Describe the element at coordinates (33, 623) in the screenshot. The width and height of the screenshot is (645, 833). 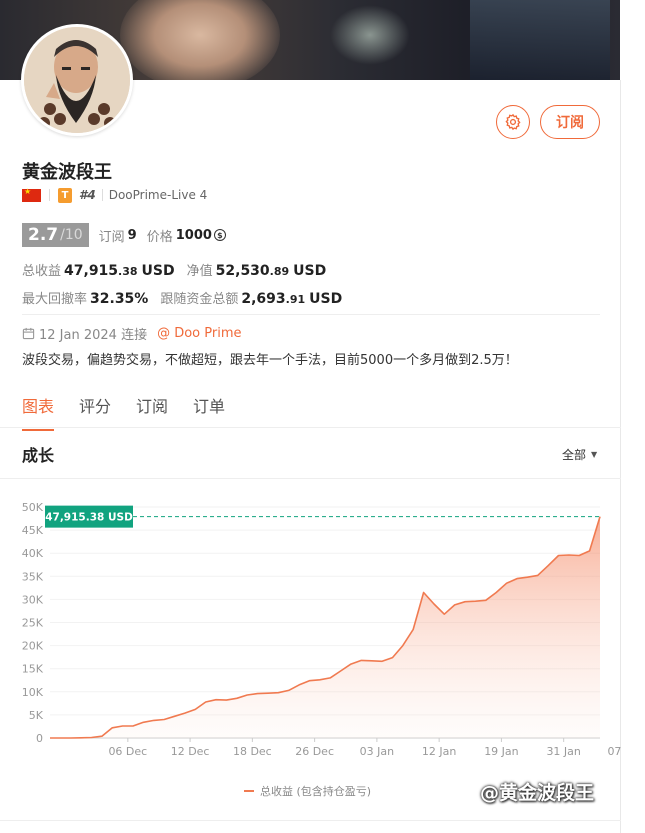
I see `y-tick-label: 25K` at that location.